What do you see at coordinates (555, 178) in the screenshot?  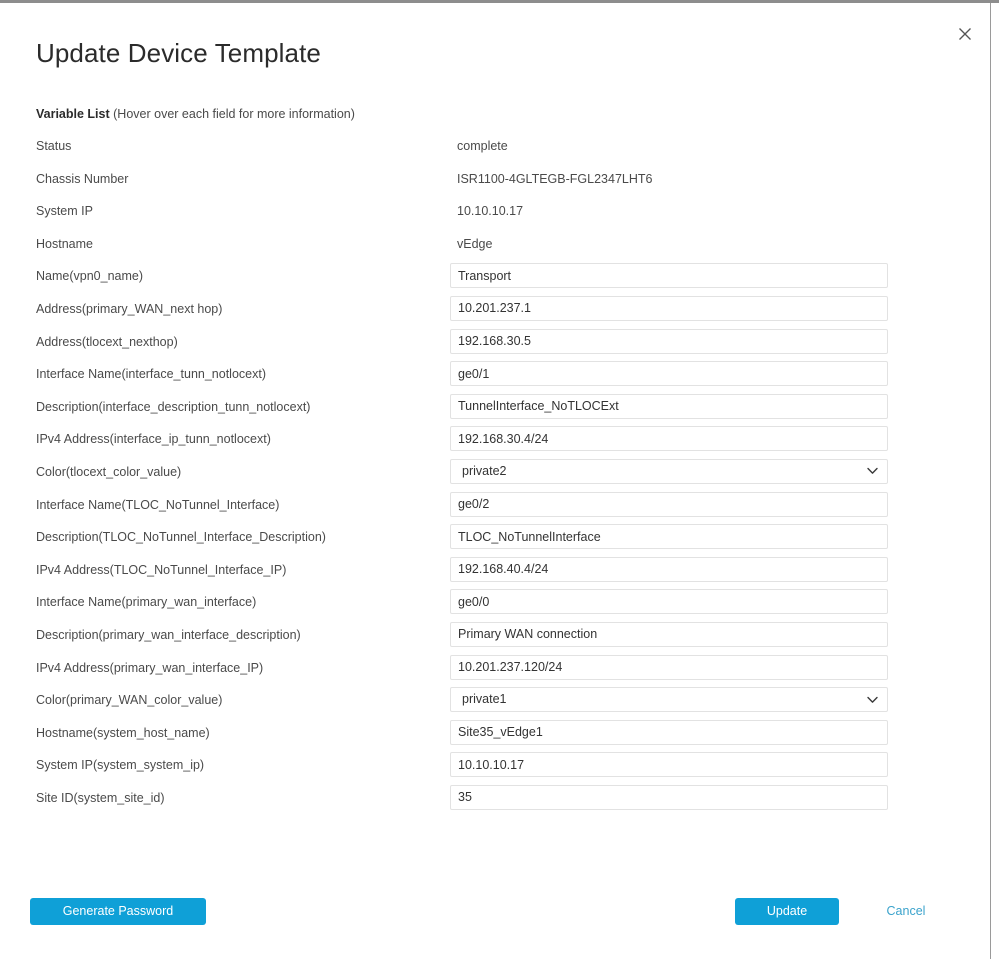 I see `variable-row-value: ISR1100-4GLTEGB-FGL2347LHT6` at bounding box center [555, 178].